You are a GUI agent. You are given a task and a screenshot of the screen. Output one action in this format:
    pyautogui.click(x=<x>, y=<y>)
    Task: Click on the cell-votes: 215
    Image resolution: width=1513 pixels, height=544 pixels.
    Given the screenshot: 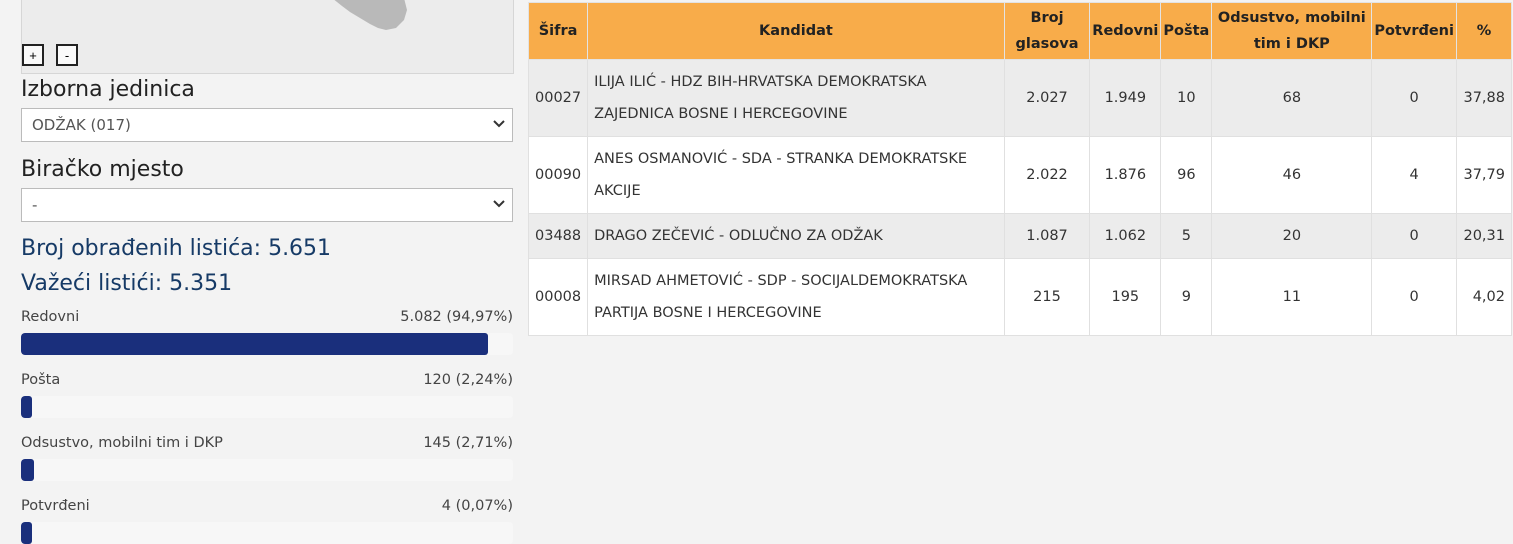 What is the action you would take?
    pyautogui.click(x=1047, y=297)
    